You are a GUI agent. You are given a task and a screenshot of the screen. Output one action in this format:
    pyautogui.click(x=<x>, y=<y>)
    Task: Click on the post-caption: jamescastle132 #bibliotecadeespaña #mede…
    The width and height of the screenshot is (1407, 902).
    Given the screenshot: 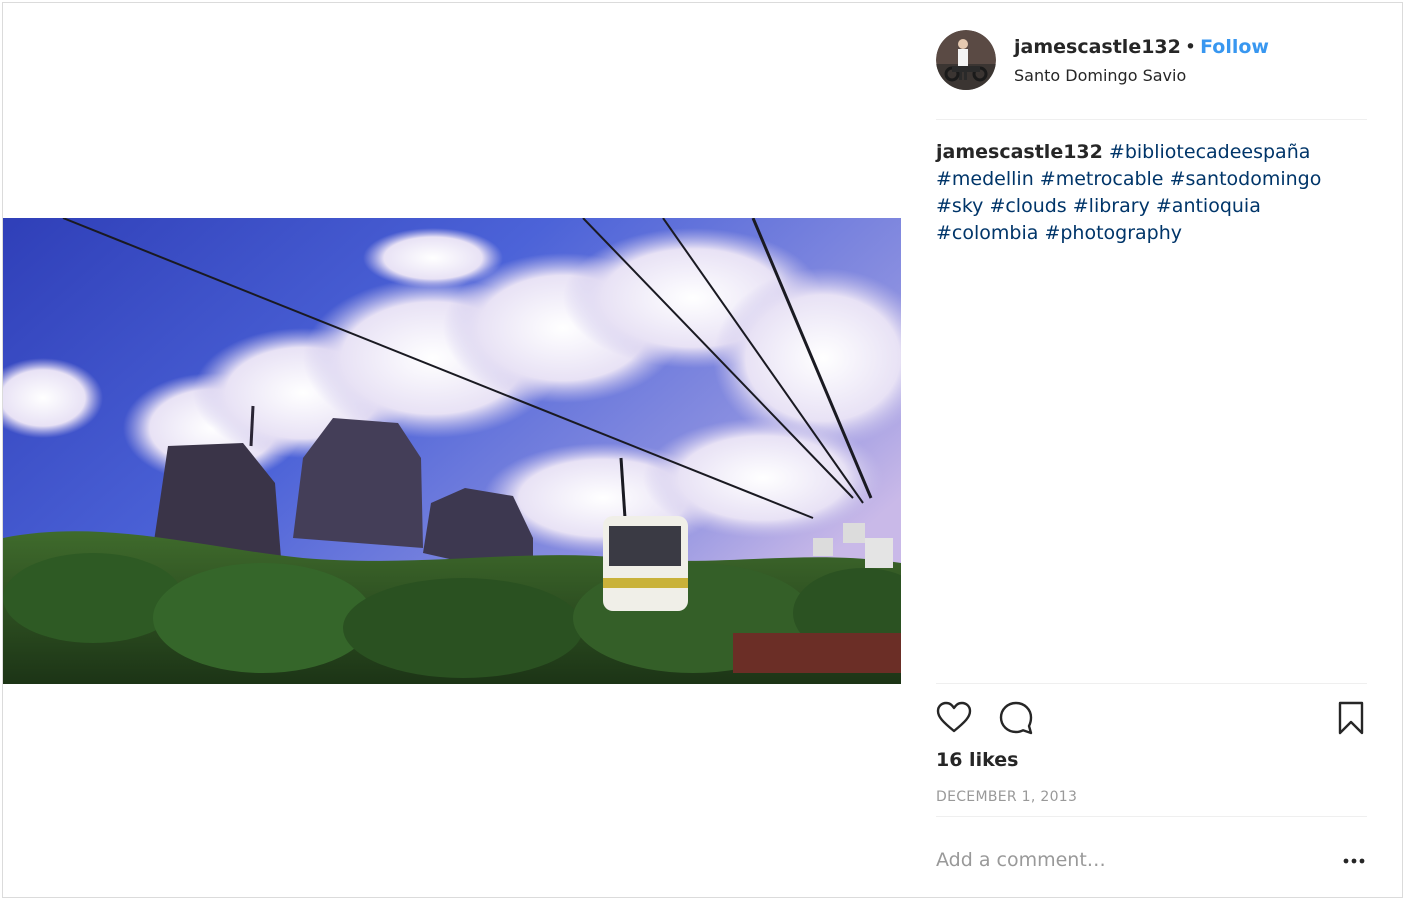 What is the action you would take?
    pyautogui.click(x=1151, y=193)
    